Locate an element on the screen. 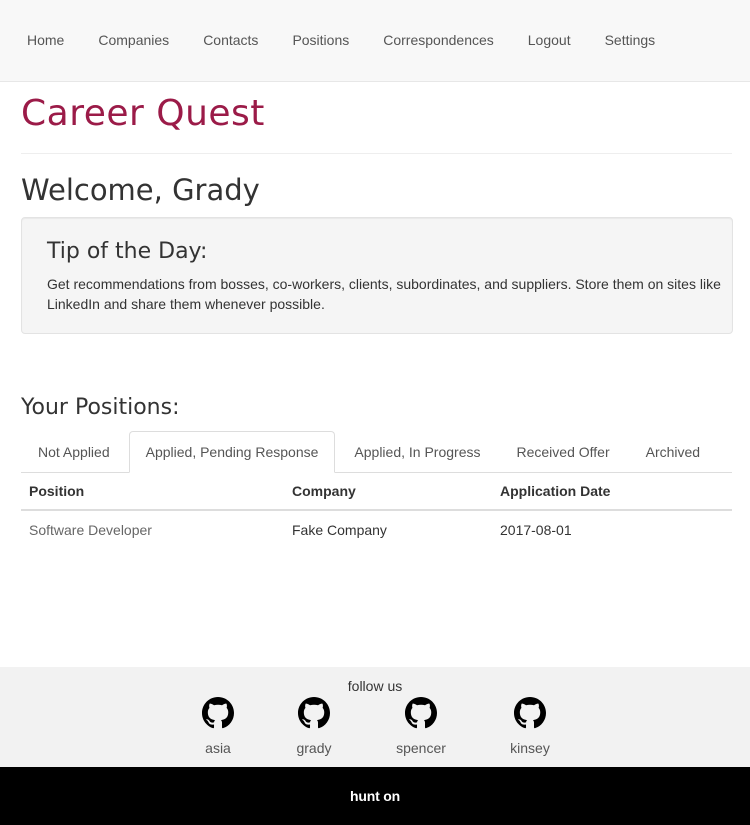 This screenshot has width=750, height=825. tab-received-offer: Received Offer is located at coordinates (562, 452).